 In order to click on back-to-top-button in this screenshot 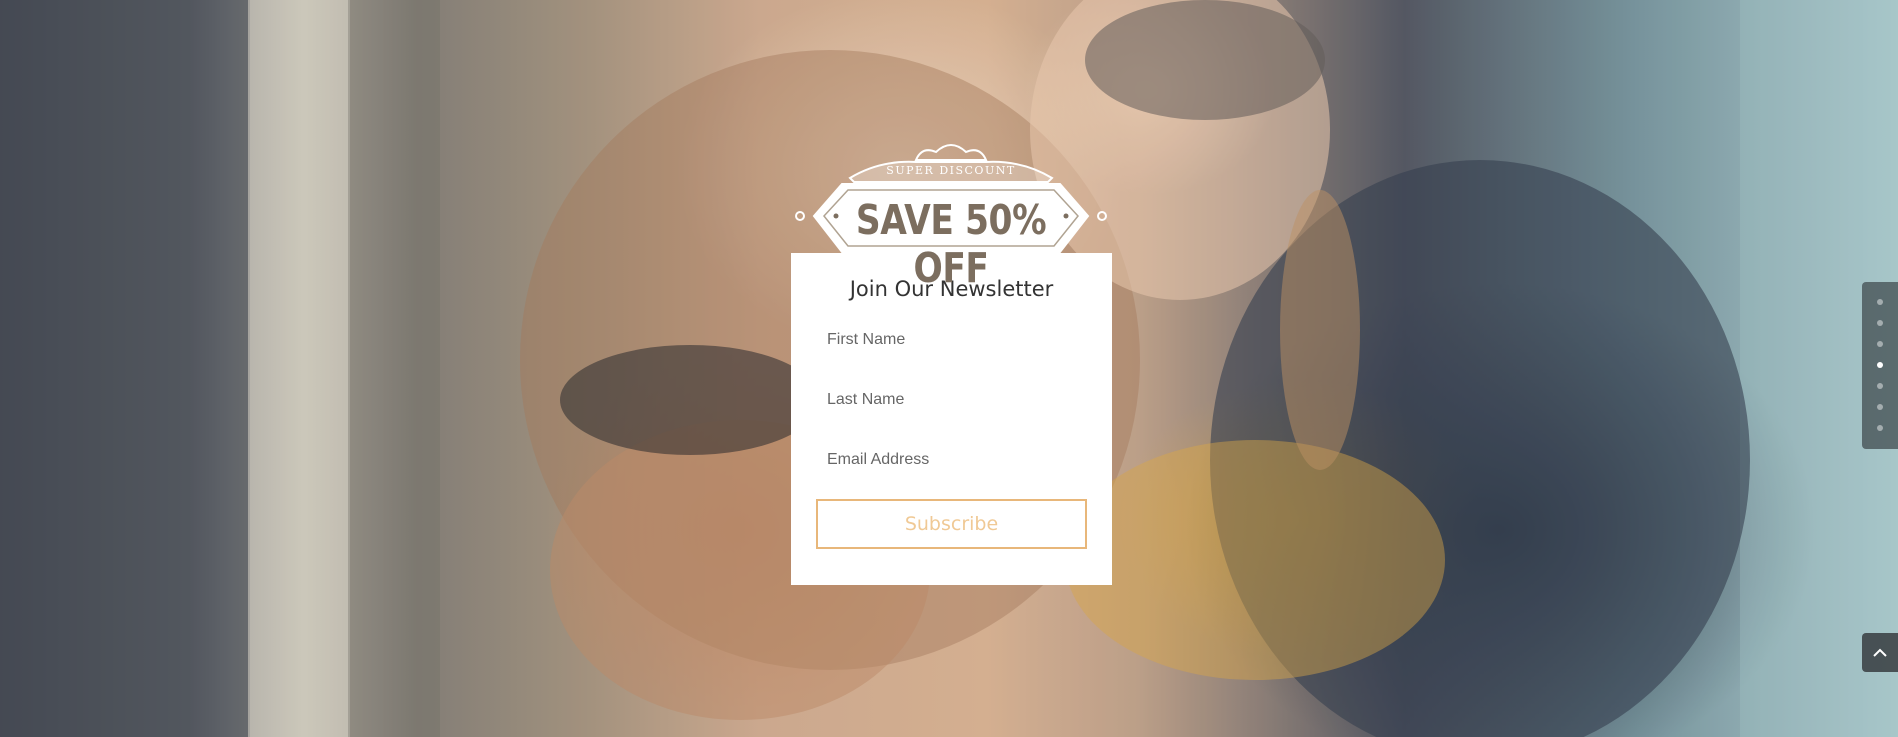, I will do `click(1880, 652)`.